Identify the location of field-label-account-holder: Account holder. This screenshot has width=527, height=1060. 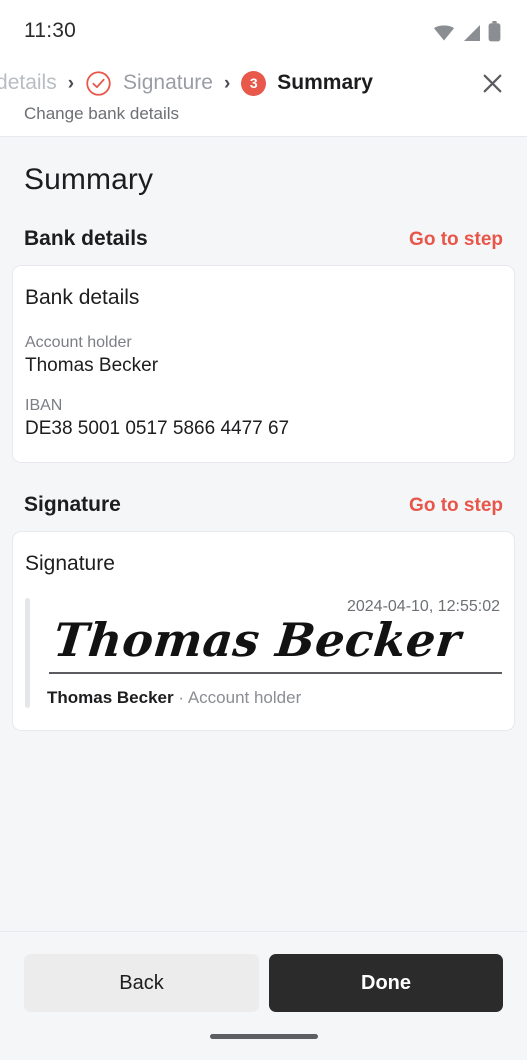
(78, 342).